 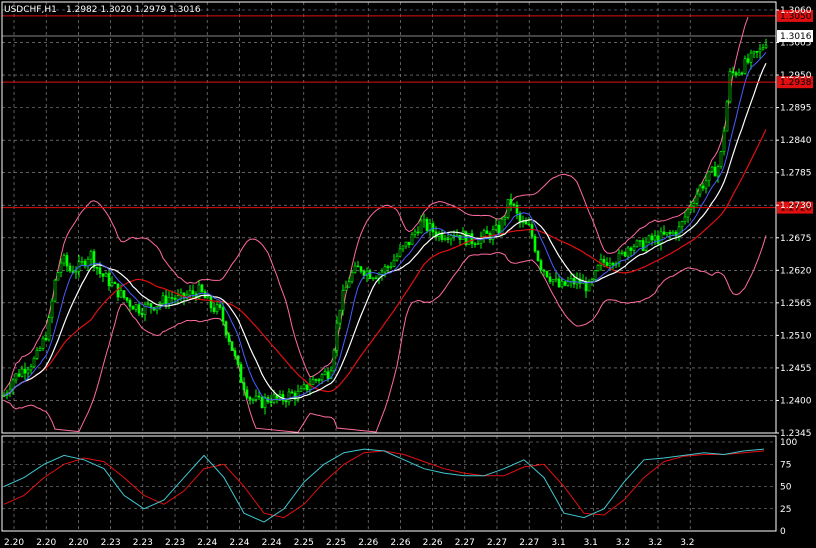 What do you see at coordinates (368, 543) in the screenshot?
I see `time-tick-label: 2.26` at bounding box center [368, 543].